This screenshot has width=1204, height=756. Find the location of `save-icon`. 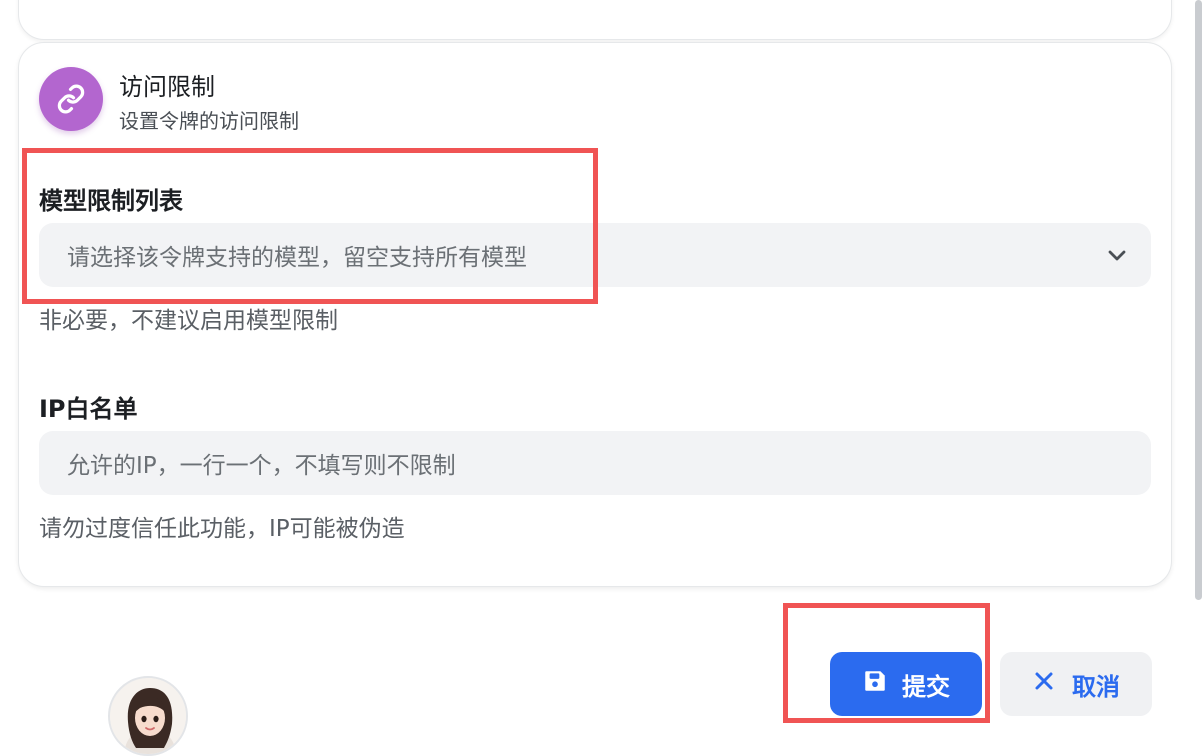

save-icon is located at coordinates (875, 684).